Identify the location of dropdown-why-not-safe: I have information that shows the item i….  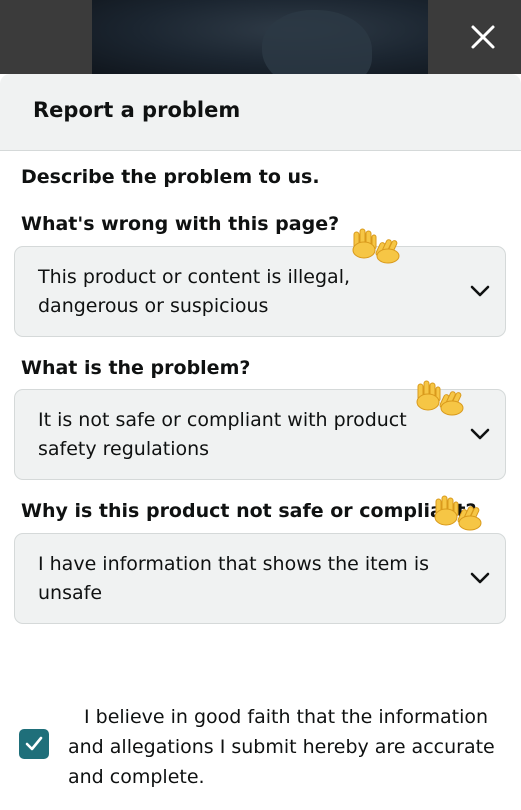
(260, 578).